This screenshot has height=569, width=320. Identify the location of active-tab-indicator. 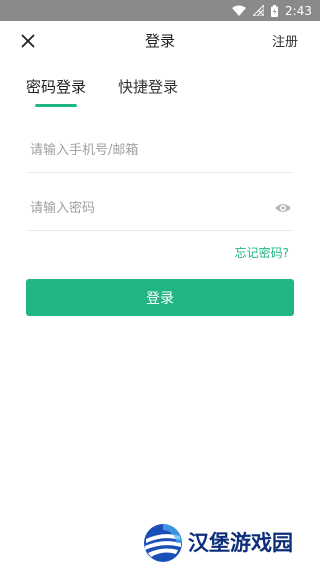
(56, 105).